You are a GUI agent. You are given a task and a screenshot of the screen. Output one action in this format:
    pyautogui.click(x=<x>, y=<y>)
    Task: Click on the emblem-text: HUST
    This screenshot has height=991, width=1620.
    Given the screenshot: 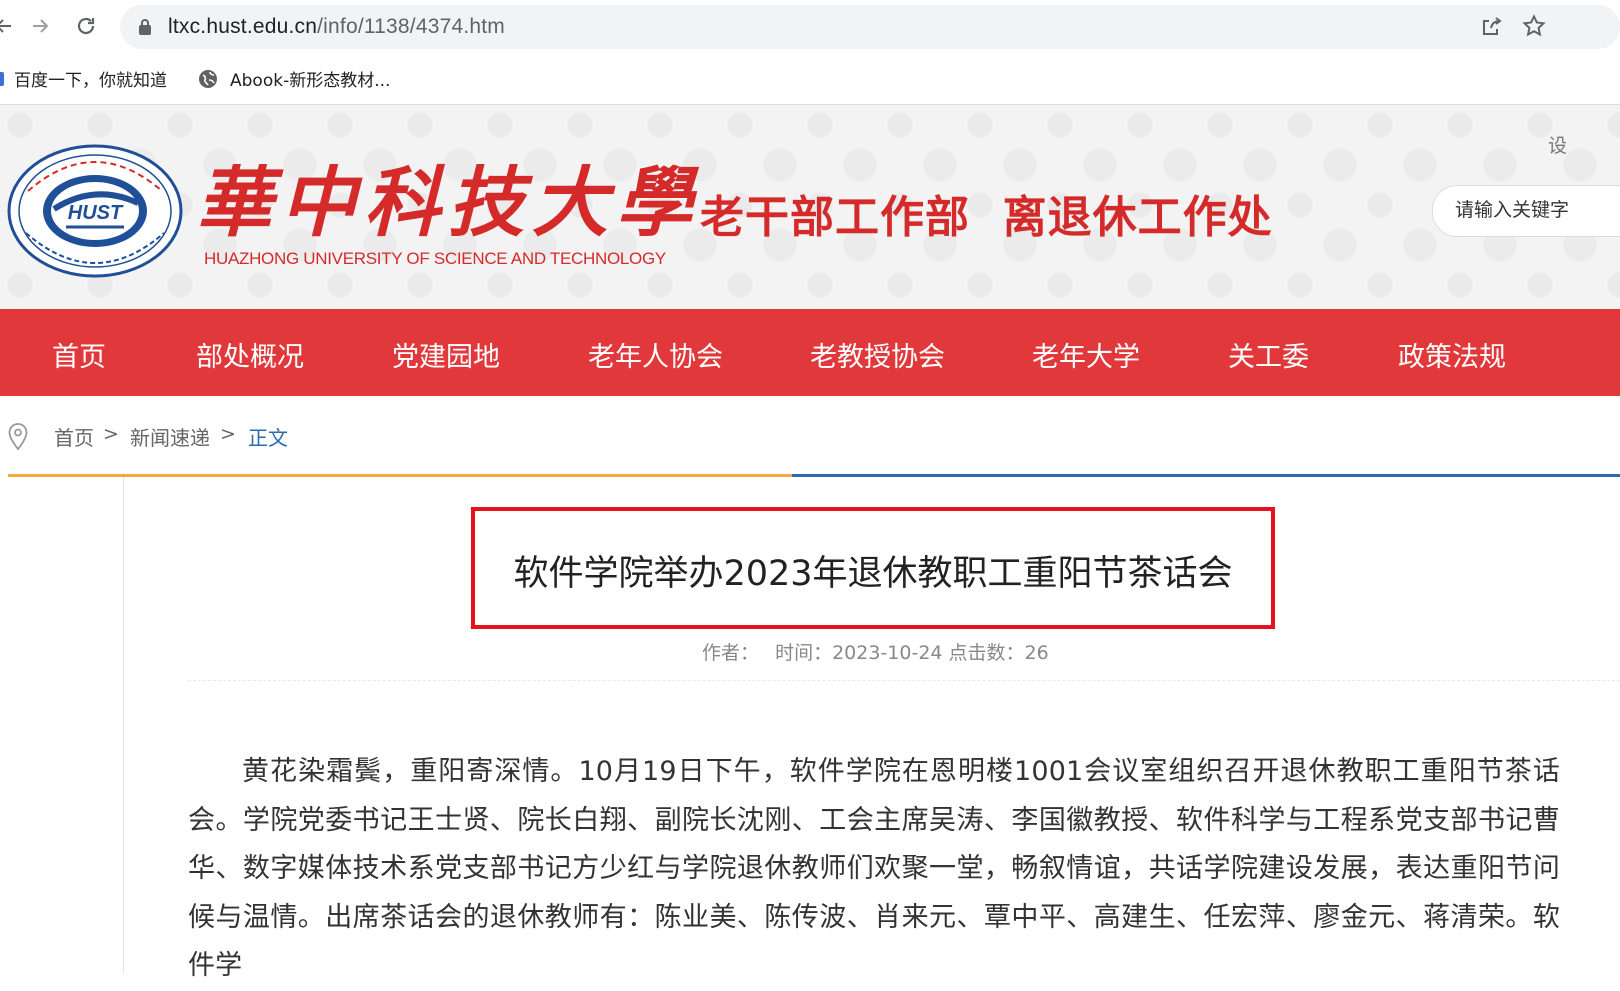 What is the action you would take?
    pyautogui.click(x=96, y=213)
    